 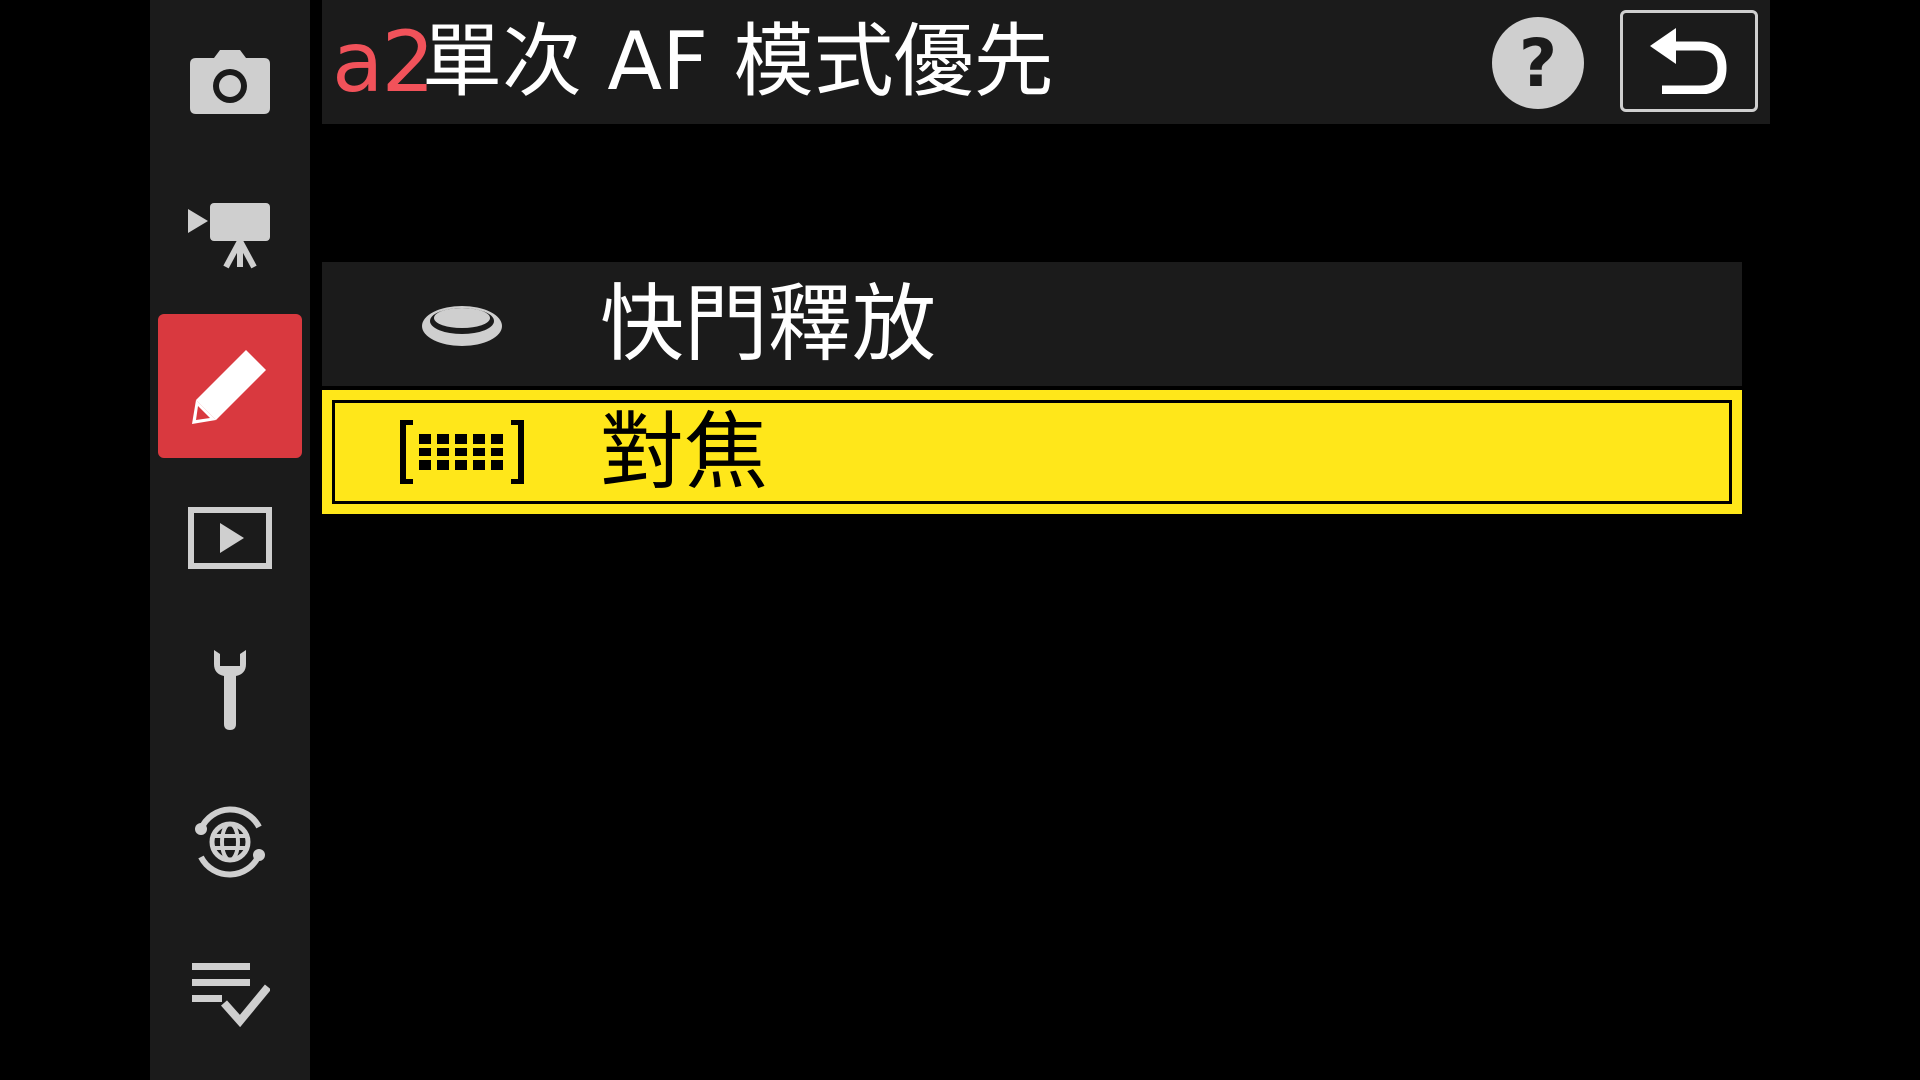 What do you see at coordinates (383, 62) in the screenshot?
I see `menu-code: a2` at bounding box center [383, 62].